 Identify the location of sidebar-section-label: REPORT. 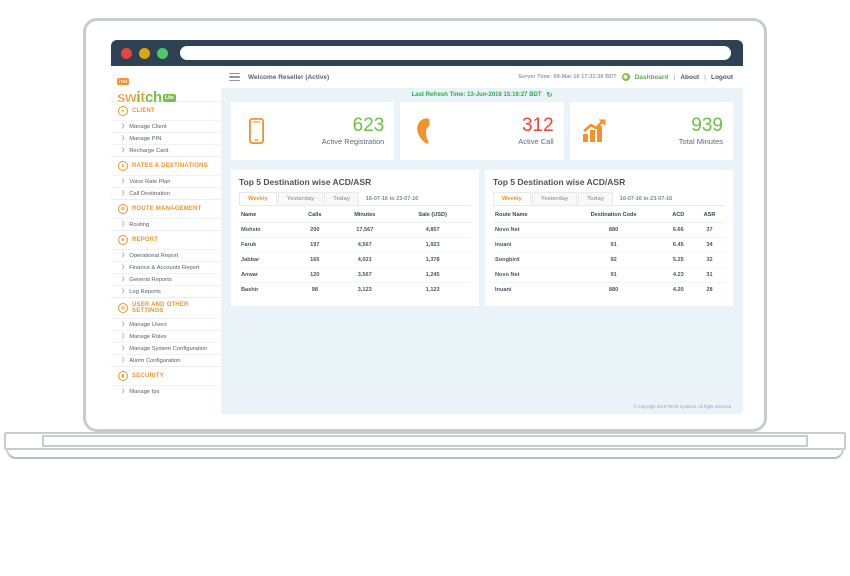
(145, 240).